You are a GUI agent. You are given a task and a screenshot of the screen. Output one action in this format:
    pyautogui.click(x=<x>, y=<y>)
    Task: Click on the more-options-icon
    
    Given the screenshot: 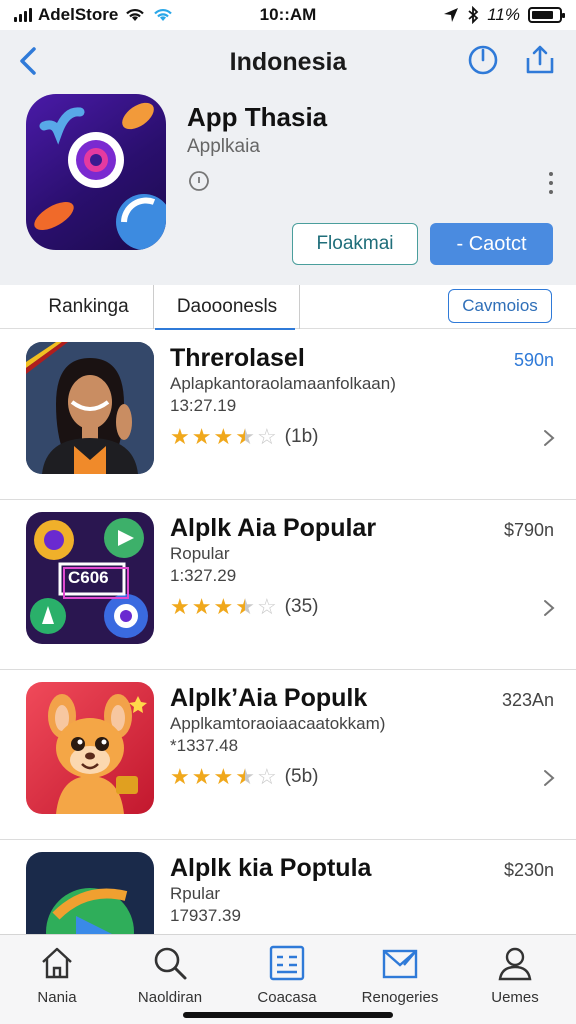 What is the action you would take?
    pyautogui.click(x=551, y=183)
    